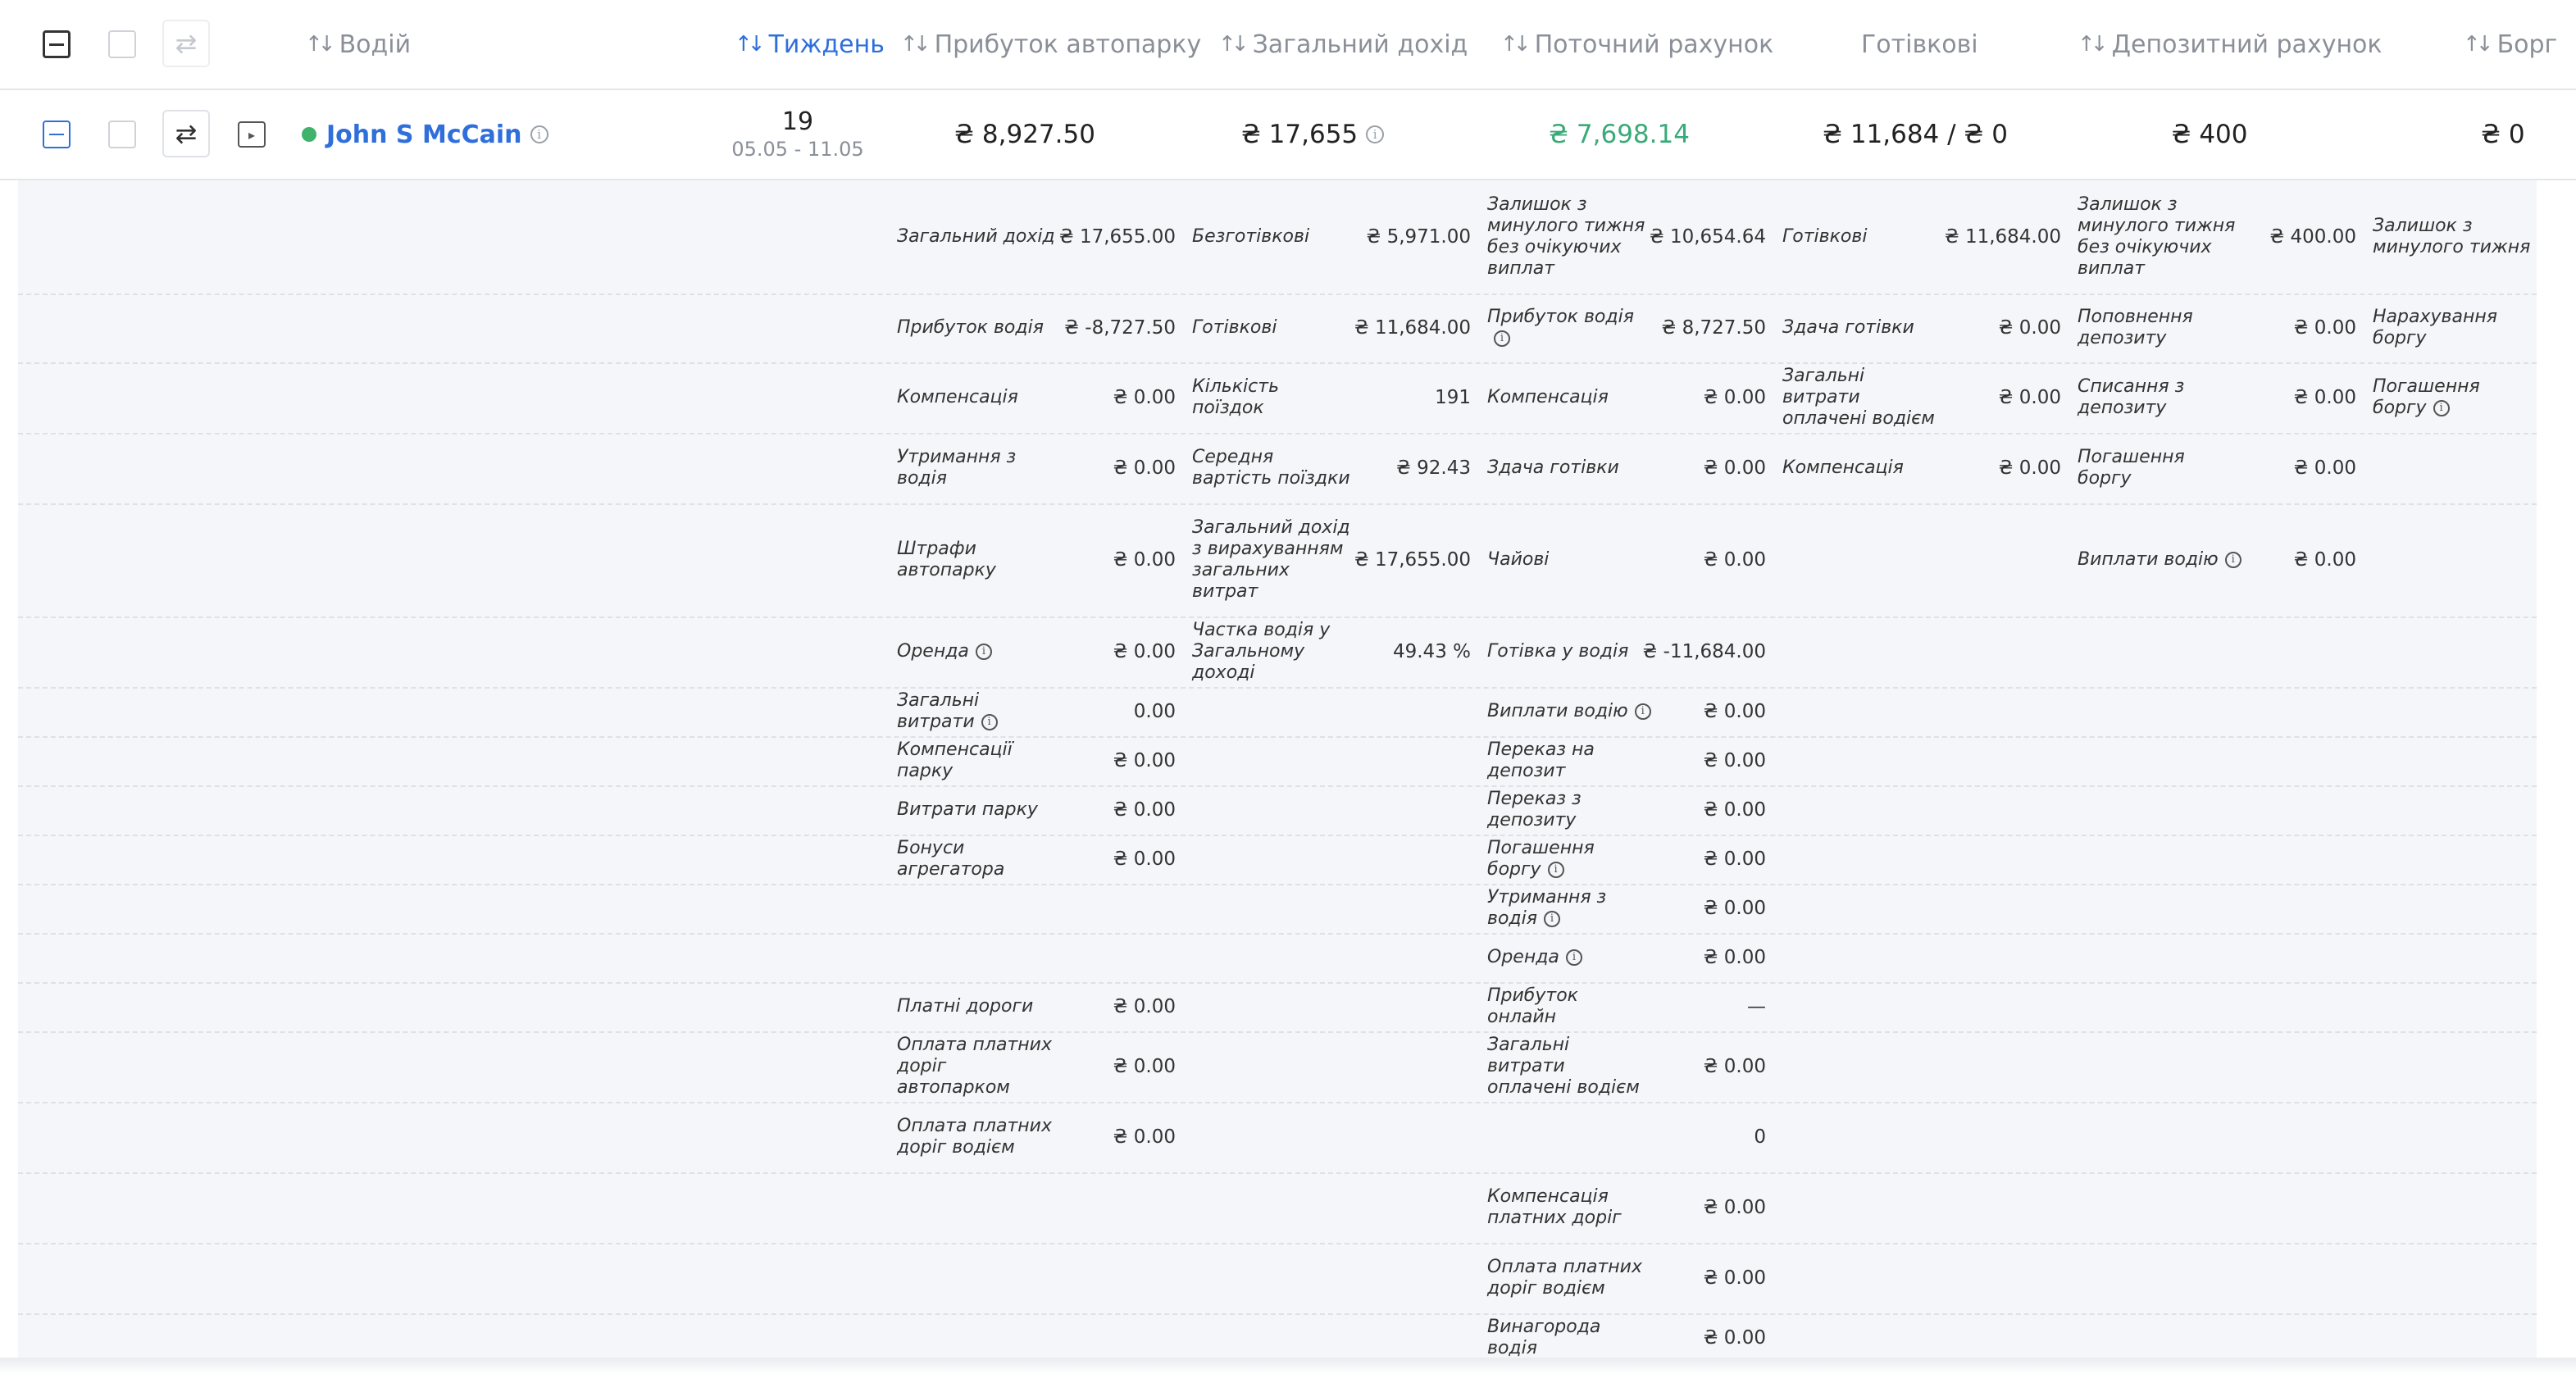  I want to click on detail-value: ₴ 8,727.50, so click(1714, 328).